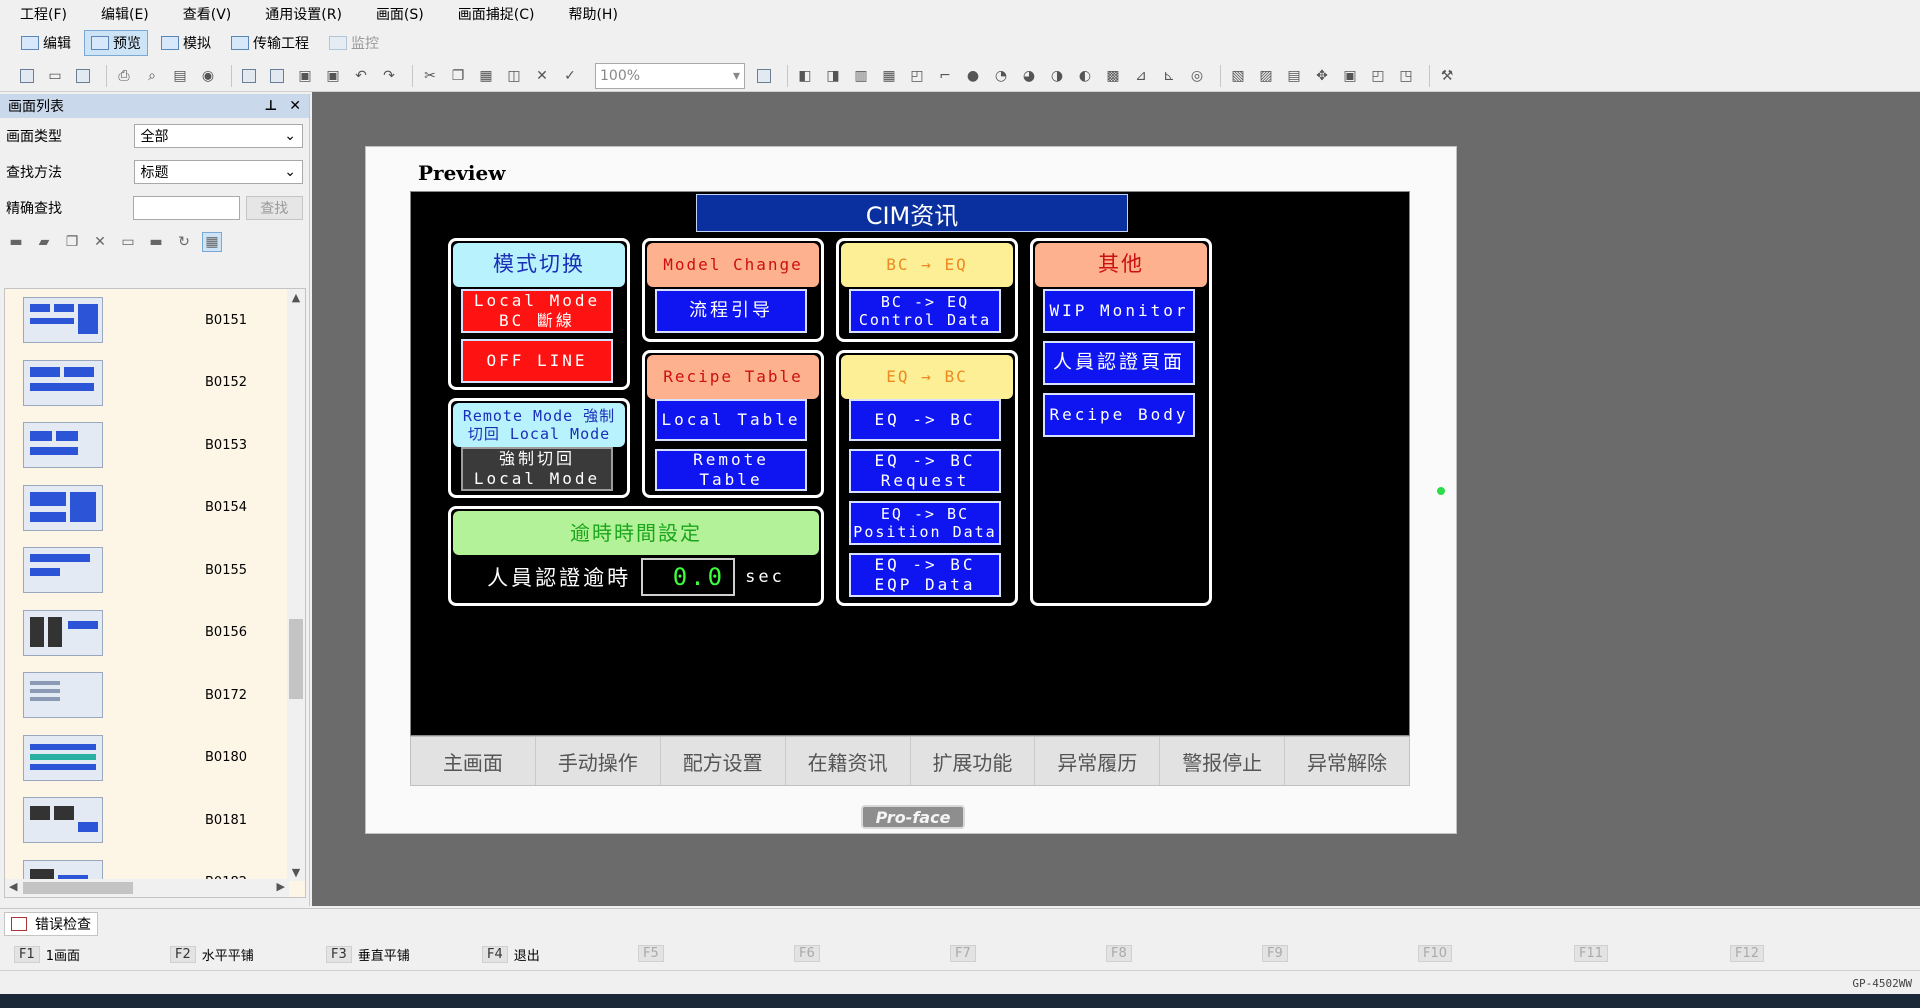  What do you see at coordinates (833, 76) in the screenshot?
I see `lamp-part-icon: ◨` at bounding box center [833, 76].